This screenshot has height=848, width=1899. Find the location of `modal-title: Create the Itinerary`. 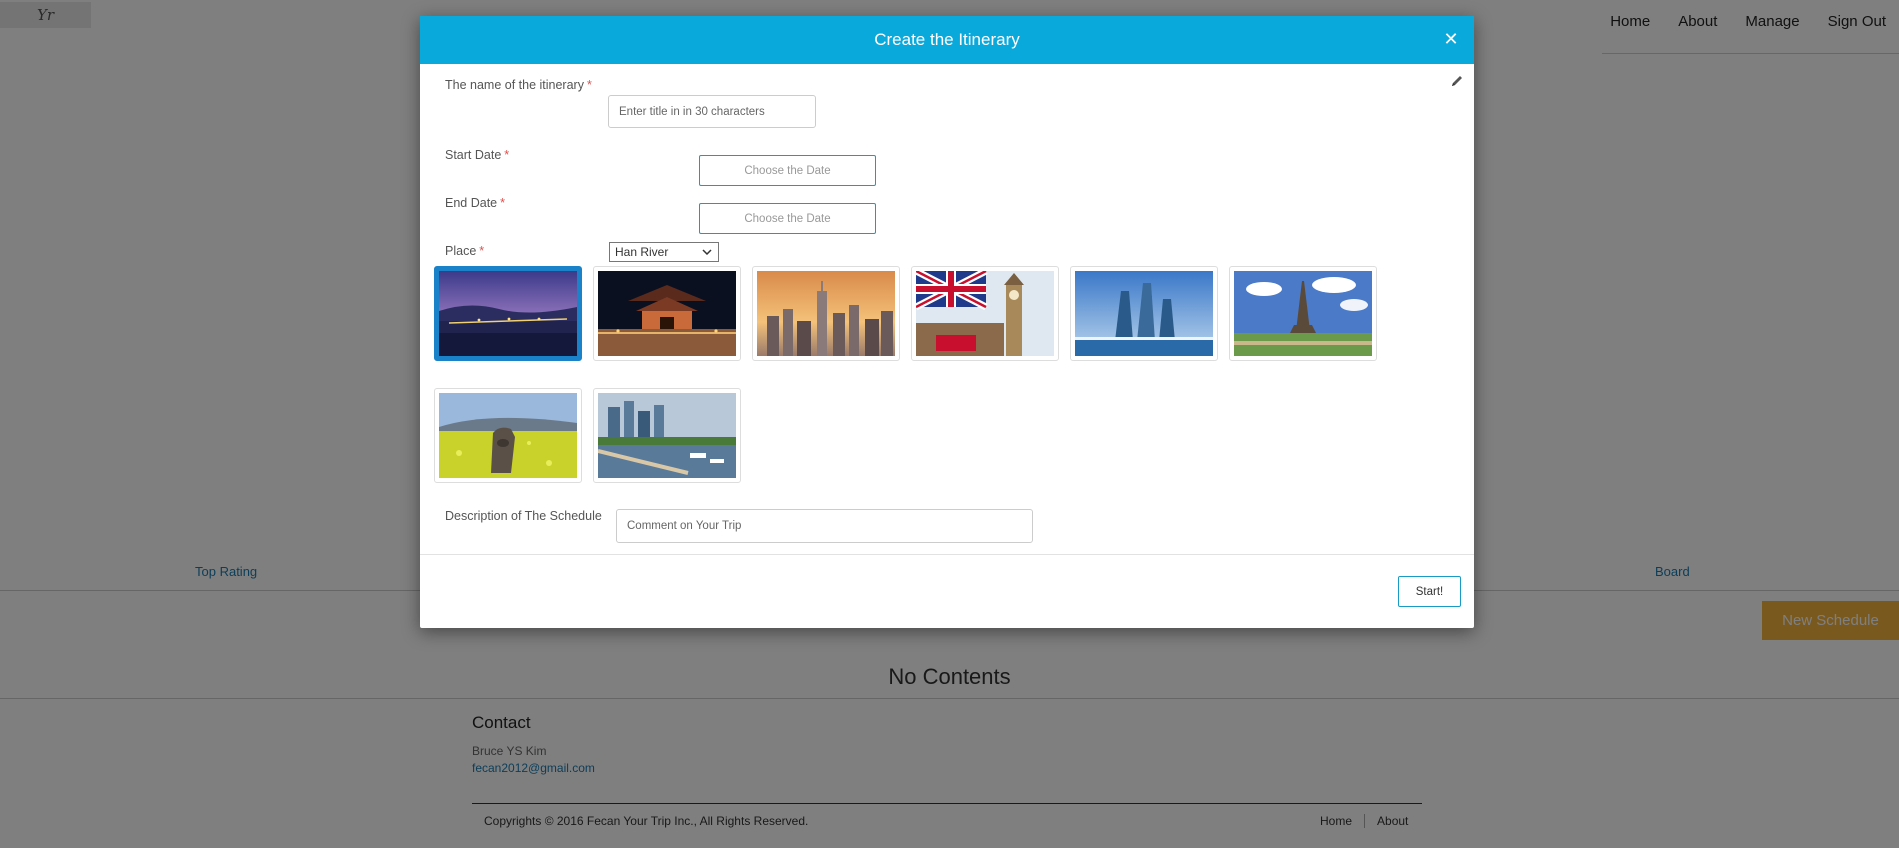

modal-title: Create the Itinerary is located at coordinates (947, 39).